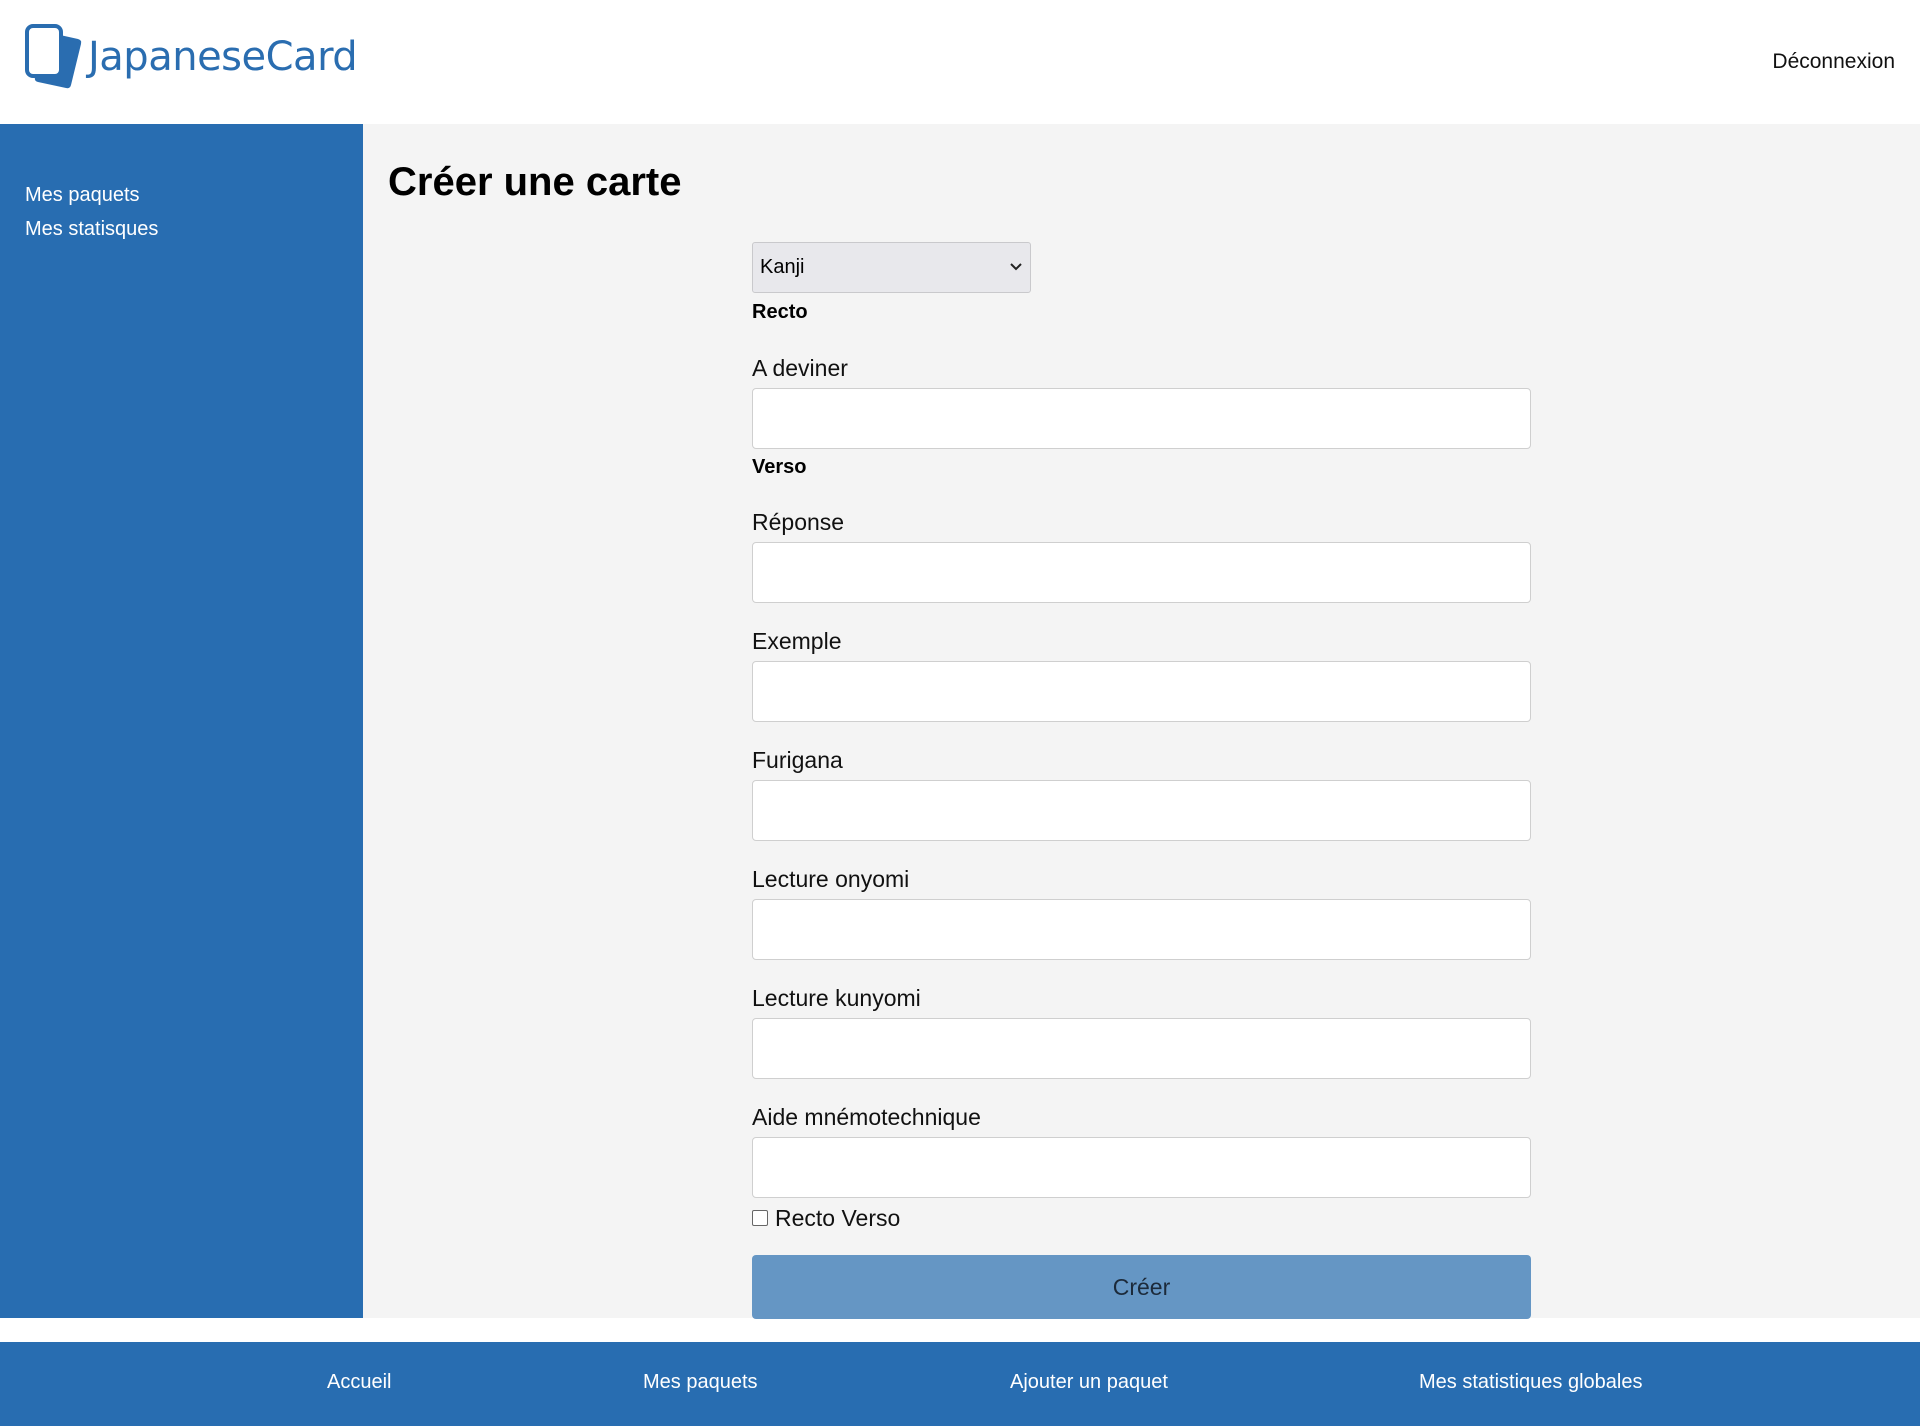 This screenshot has height=1426, width=1920. What do you see at coordinates (797, 641) in the screenshot?
I see `exemple-label: Exemple` at bounding box center [797, 641].